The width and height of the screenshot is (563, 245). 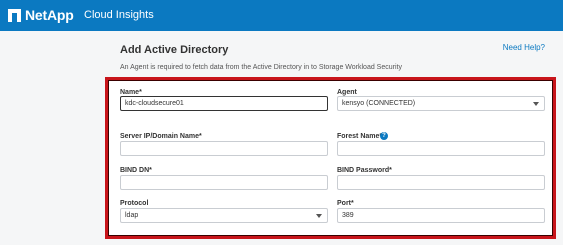 What do you see at coordinates (379, 103) in the screenshot?
I see `agent-select-value: kensyo (CONNECTED)` at bounding box center [379, 103].